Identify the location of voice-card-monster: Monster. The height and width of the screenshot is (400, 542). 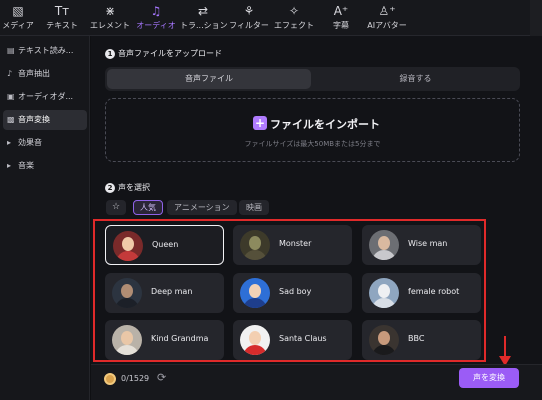
(292, 245).